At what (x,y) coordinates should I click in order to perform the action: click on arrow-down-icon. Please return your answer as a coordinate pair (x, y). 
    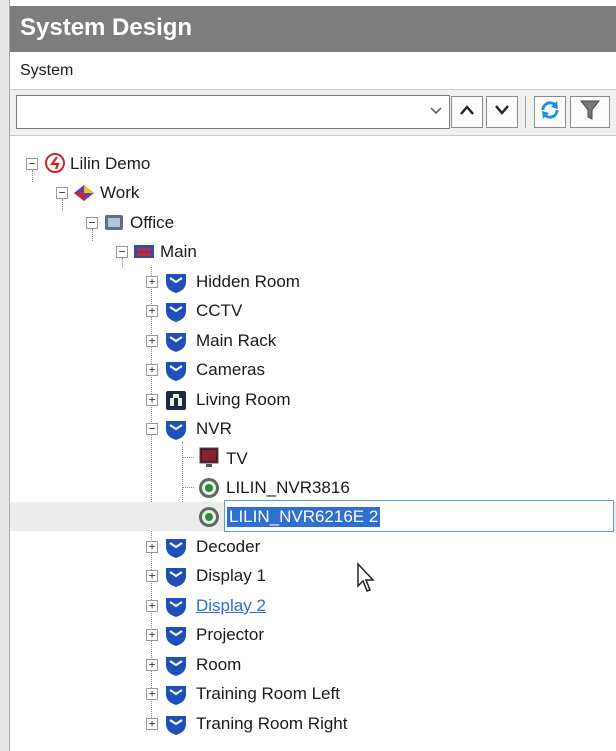
    Looking at the image, I should click on (502, 112).